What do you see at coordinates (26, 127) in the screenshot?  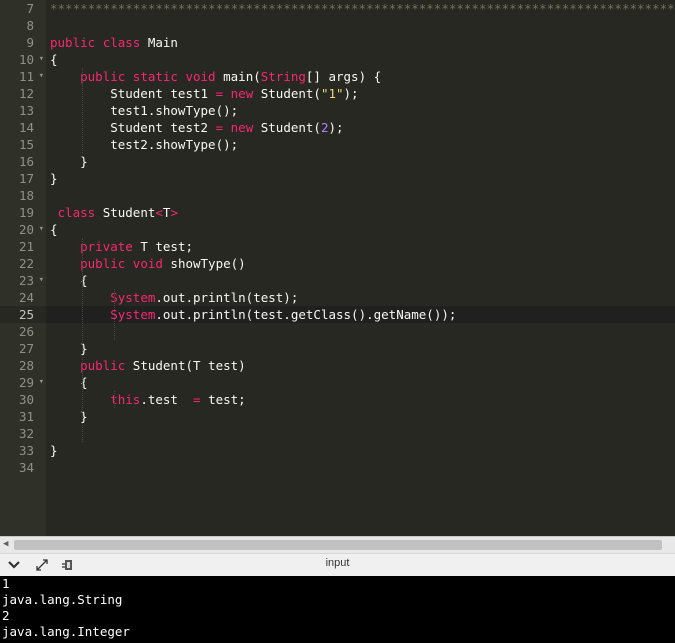 I see `line-number-text: 14` at bounding box center [26, 127].